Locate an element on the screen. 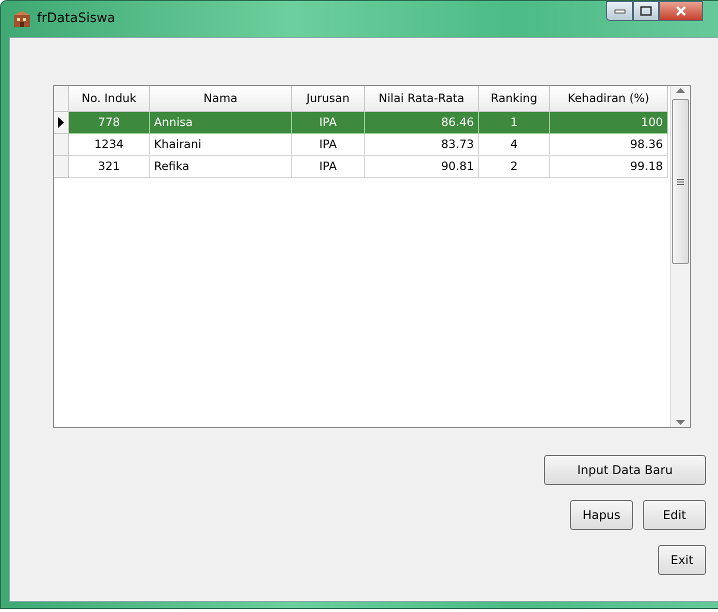 Image resolution: width=718 pixels, height=612 pixels. table-cell: 2 is located at coordinates (514, 167).